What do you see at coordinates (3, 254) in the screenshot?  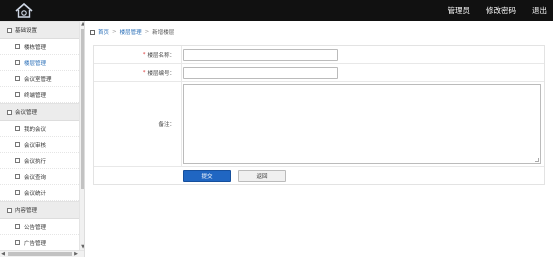 I see `scroll-left-arrow-icon: ◀` at bounding box center [3, 254].